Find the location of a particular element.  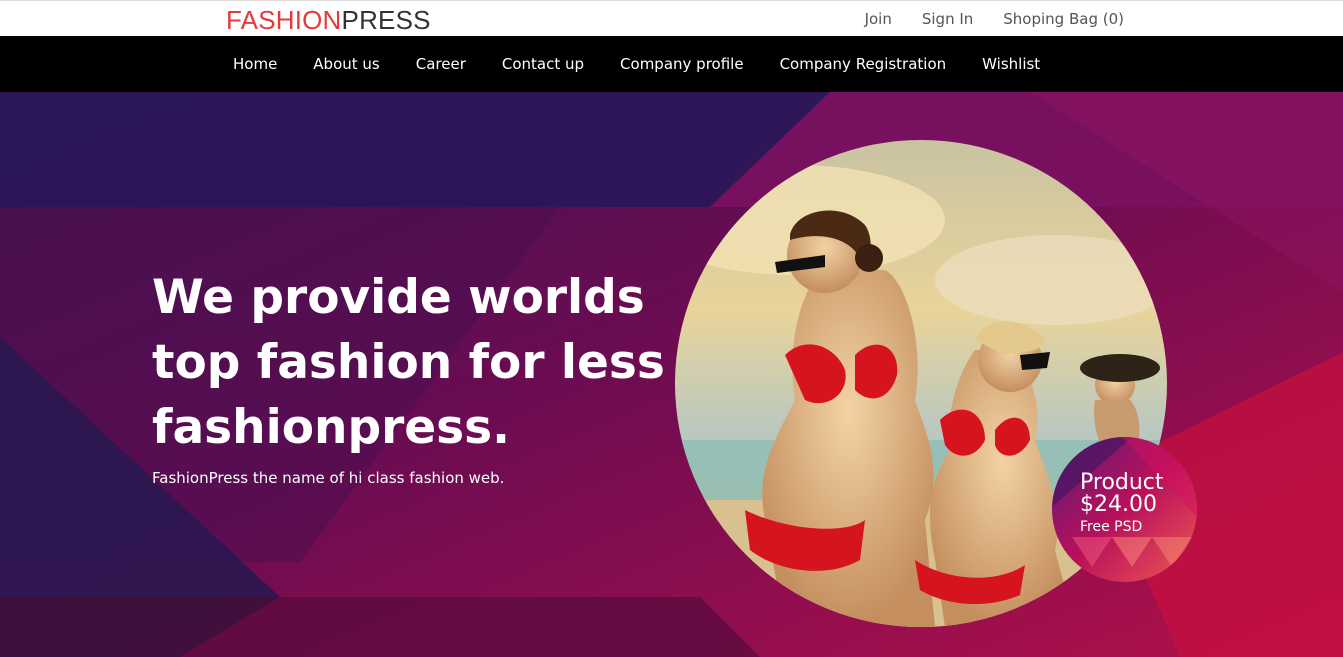

account-links: Join Sign In Shoping Bag (0) is located at coordinates (994, 19).